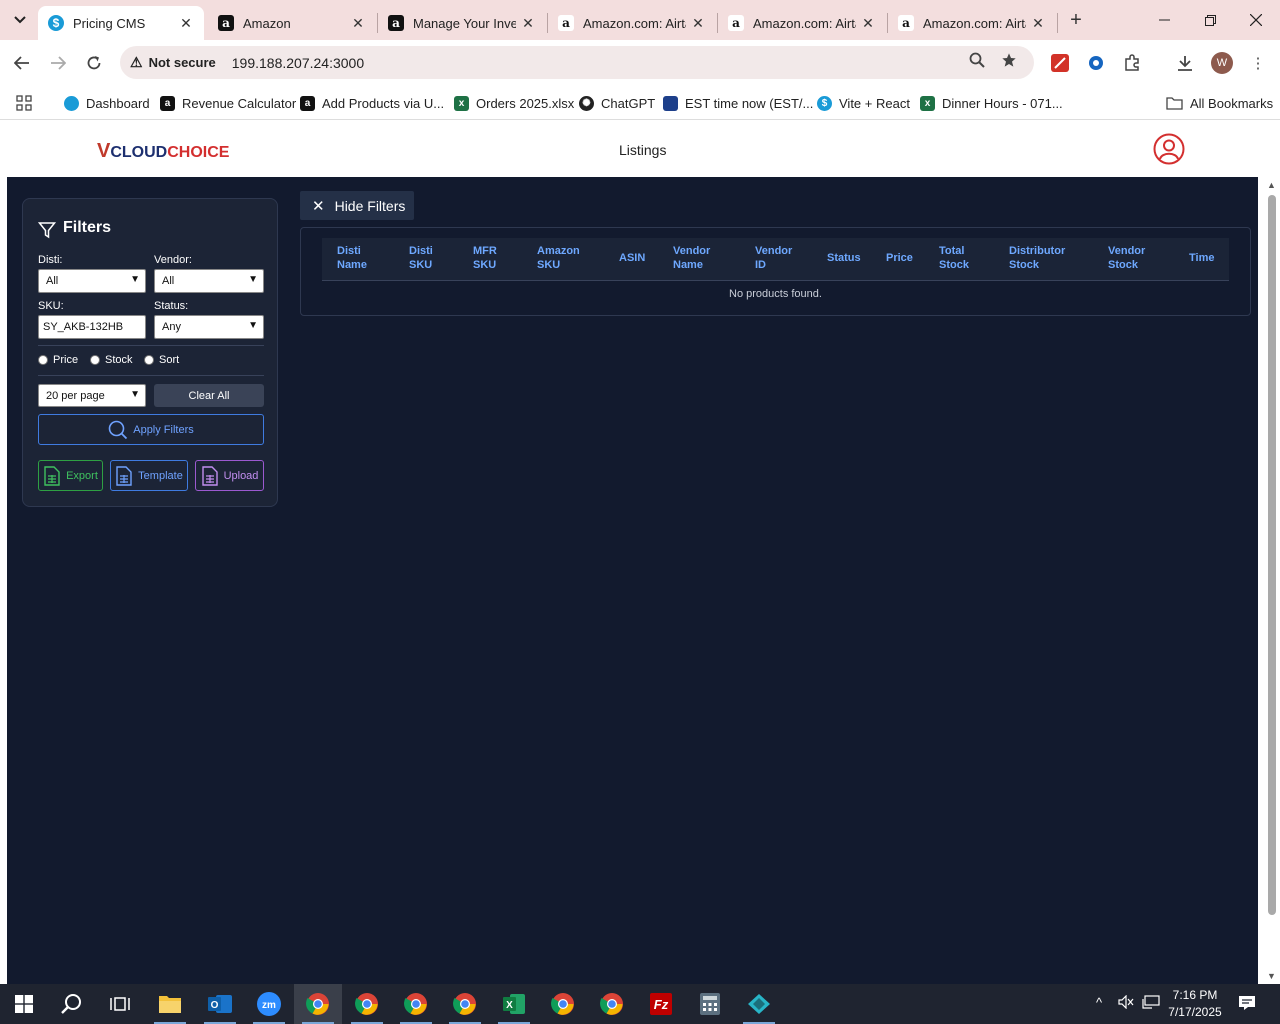  Describe the element at coordinates (1126, 1003) in the screenshot. I see `speaker-muted-icon` at that location.